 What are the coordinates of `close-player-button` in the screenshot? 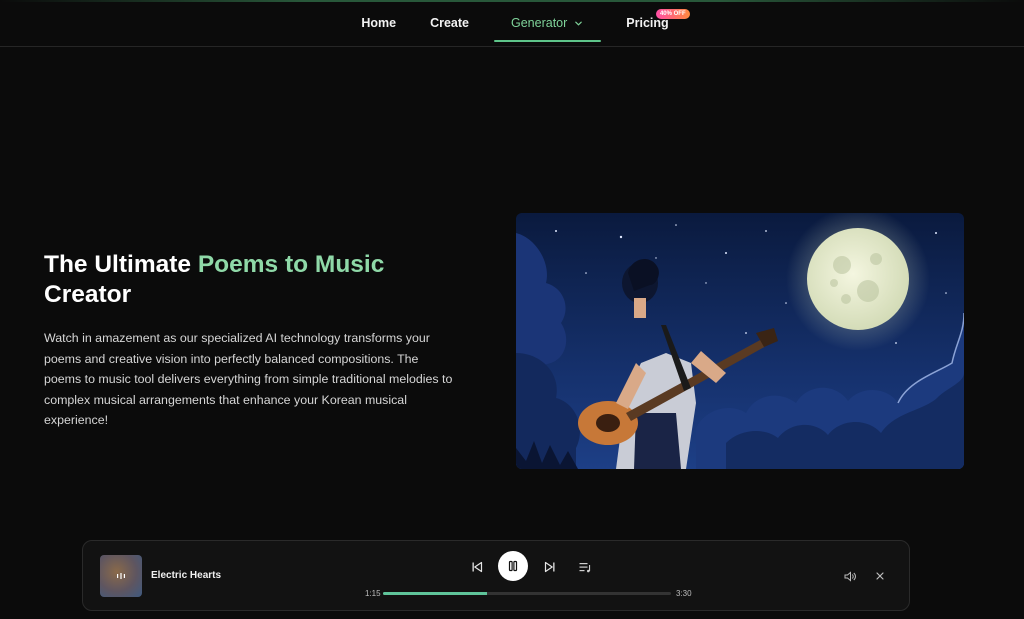 It's located at (880, 576).